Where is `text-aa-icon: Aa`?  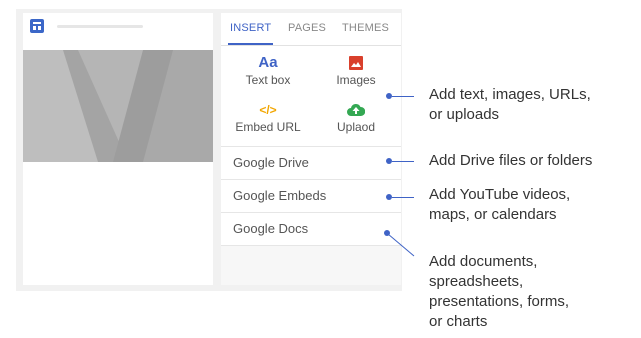 text-aa-icon: Aa is located at coordinates (268, 62).